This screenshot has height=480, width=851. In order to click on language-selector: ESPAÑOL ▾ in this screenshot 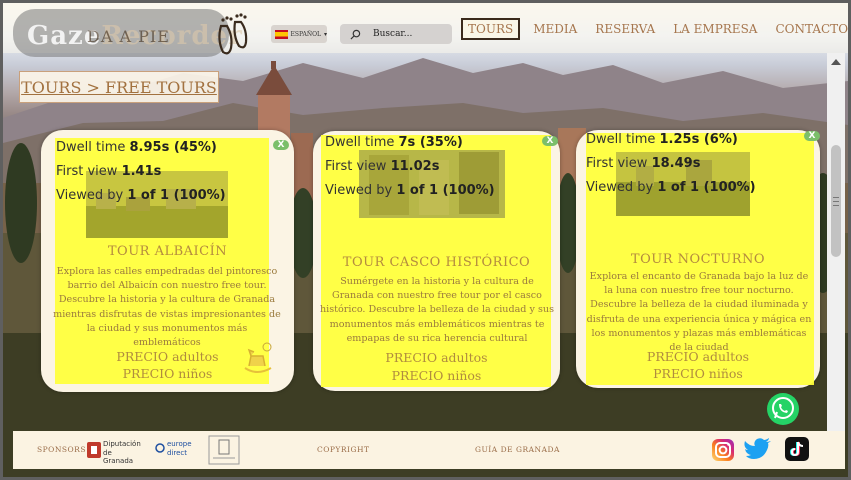, I will do `click(299, 34)`.